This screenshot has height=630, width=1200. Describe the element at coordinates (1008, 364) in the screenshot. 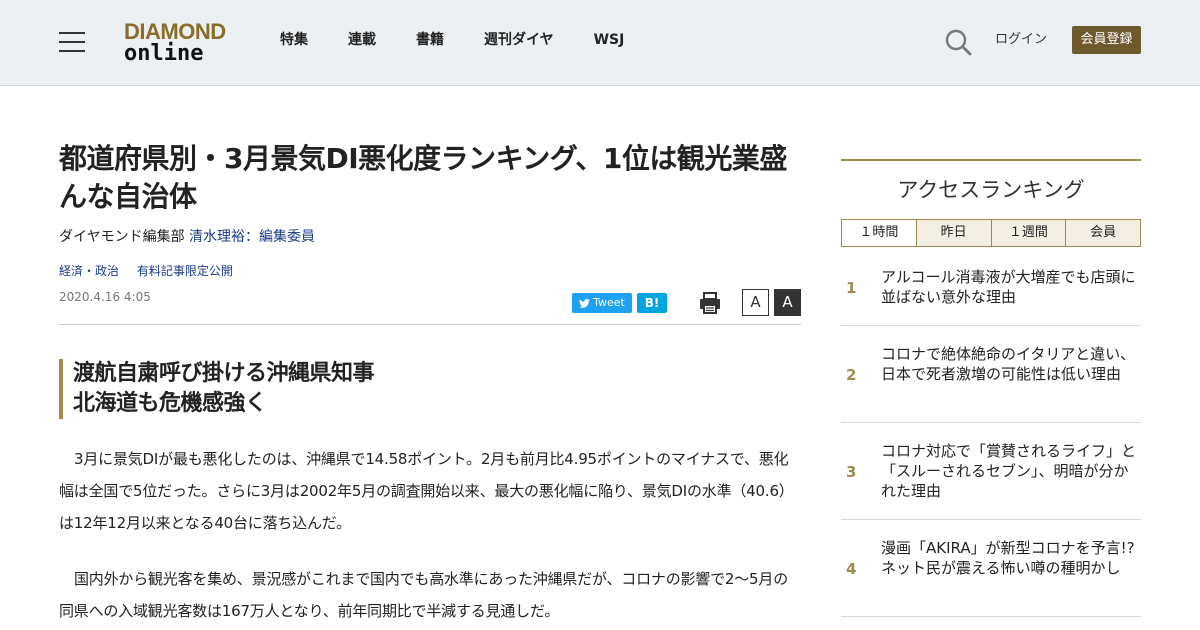

I see `ranking-item-title: コロナで絶体絶命のイタリアと違い、日本で死者激増の可能性は低い理由` at that location.